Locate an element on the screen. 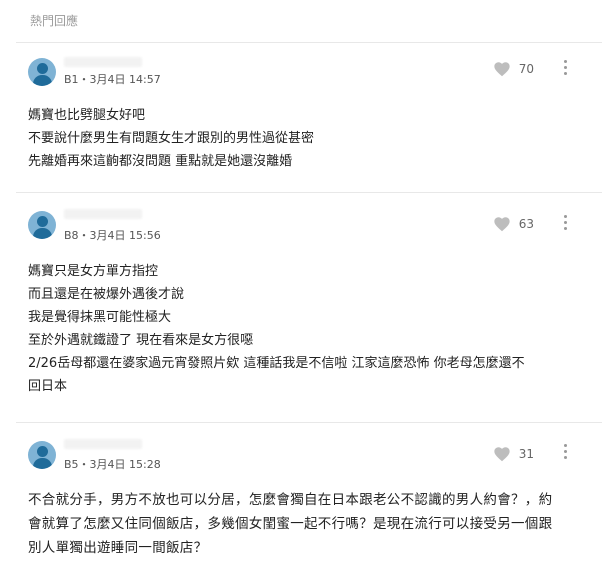 Image resolution: width=602 pixels, height=578 pixels. like-count: 70 is located at coordinates (526, 69).